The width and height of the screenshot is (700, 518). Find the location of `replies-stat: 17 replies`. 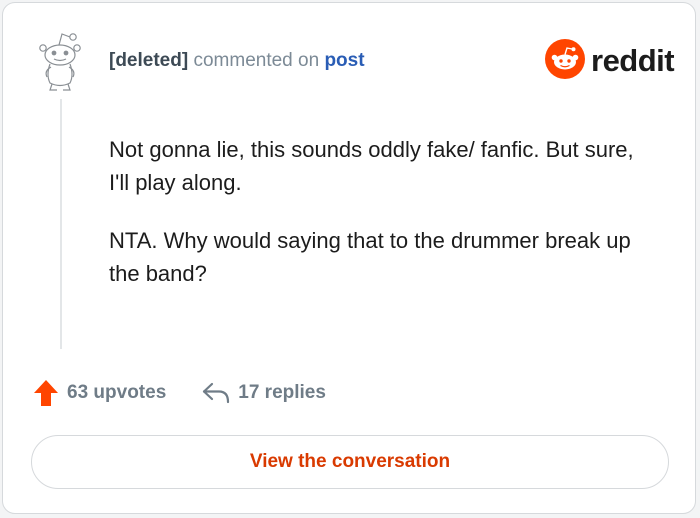

replies-stat: 17 replies is located at coordinates (264, 393).